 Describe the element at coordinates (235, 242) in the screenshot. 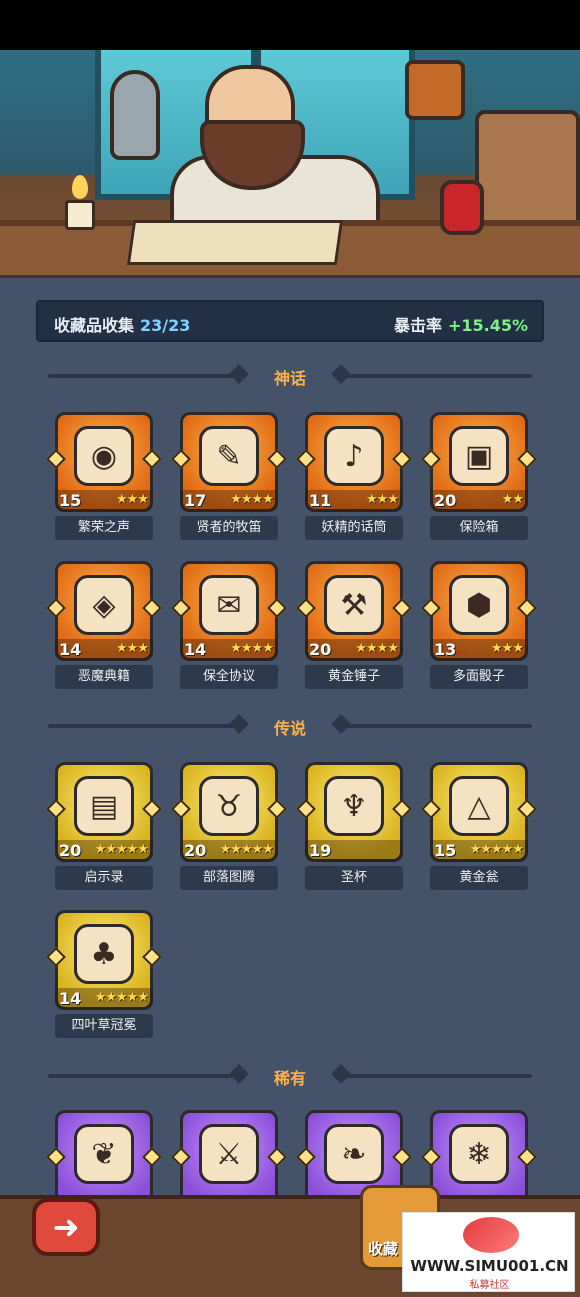

I see `treasure-map` at that location.